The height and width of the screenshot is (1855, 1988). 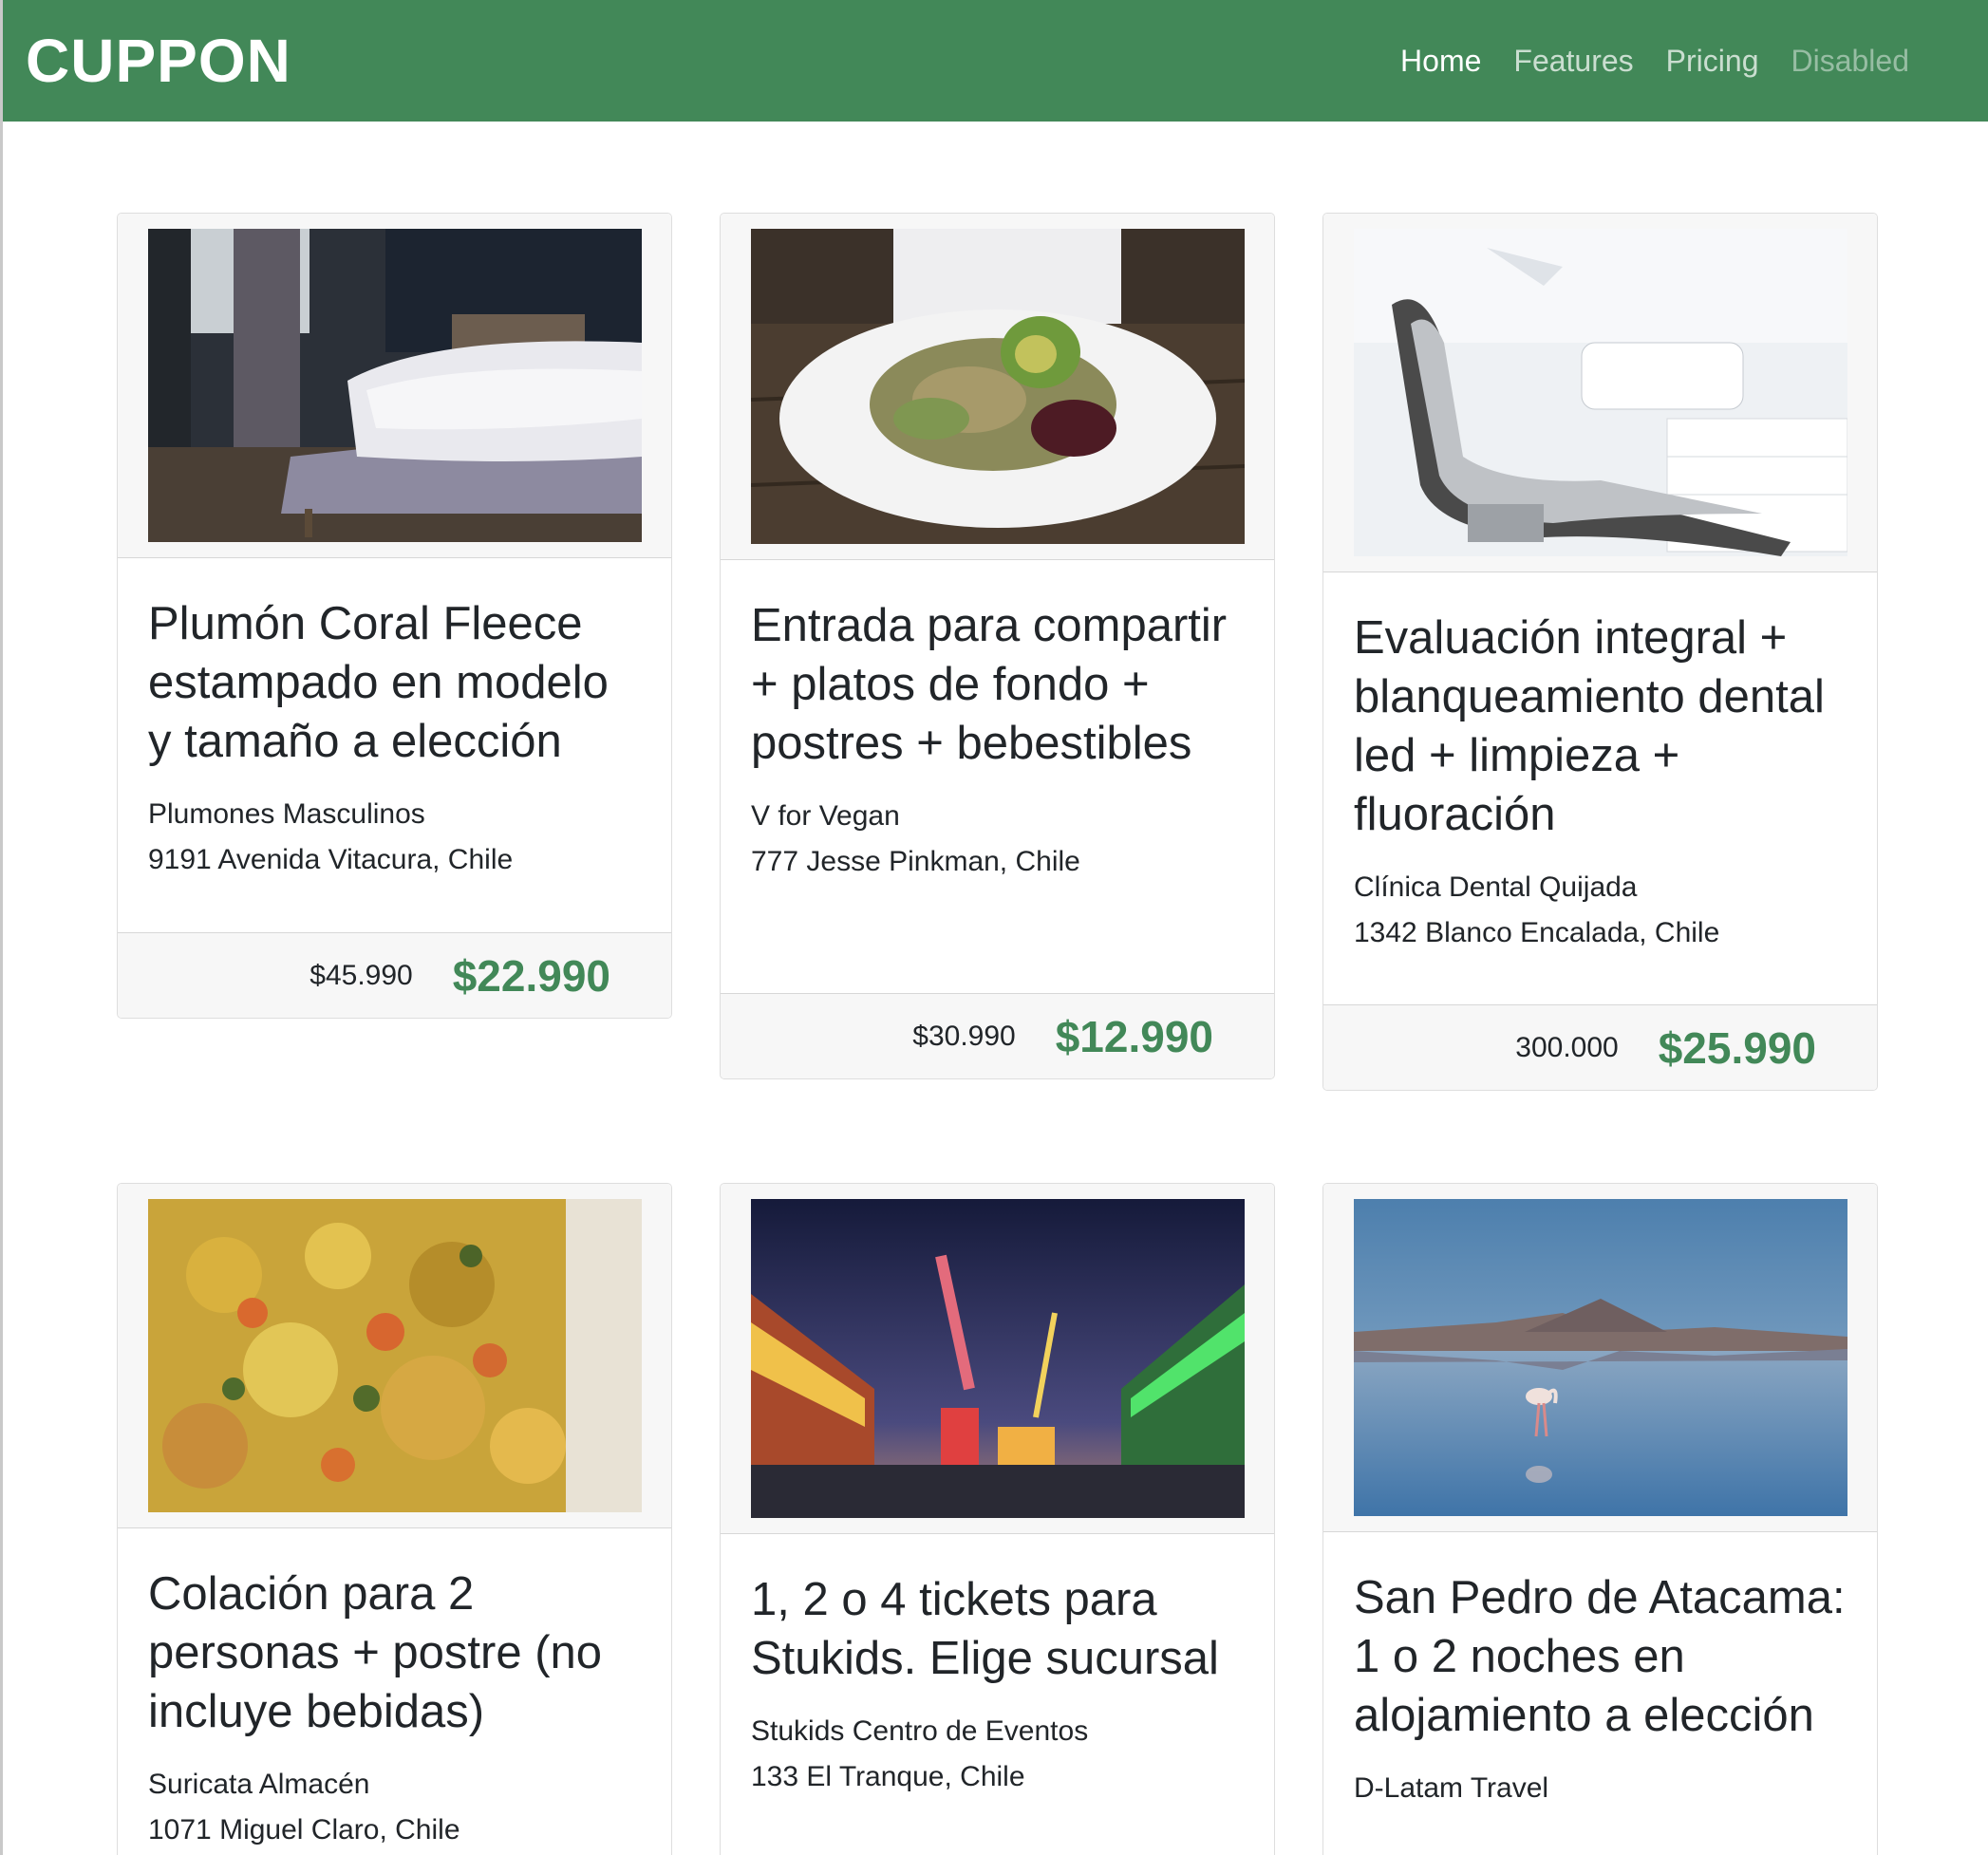 What do you see at coordinates (259, 1784) in the screenshot?
I see `card-vendor: Suricata Almacén` at bounding box center [259, 1784].